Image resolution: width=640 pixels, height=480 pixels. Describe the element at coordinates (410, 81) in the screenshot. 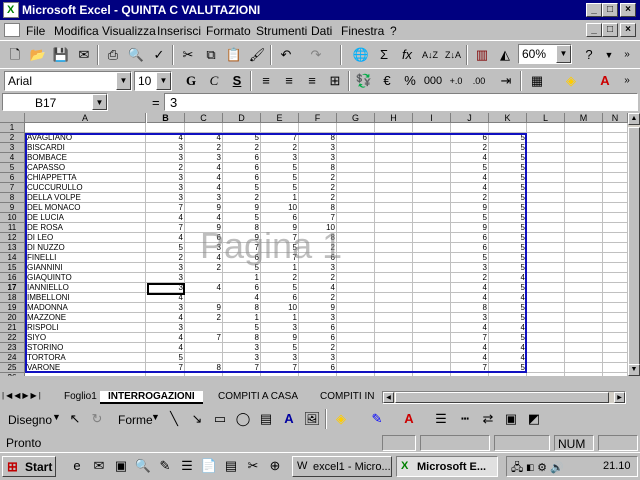

I see `percent-icon: %` at that location.